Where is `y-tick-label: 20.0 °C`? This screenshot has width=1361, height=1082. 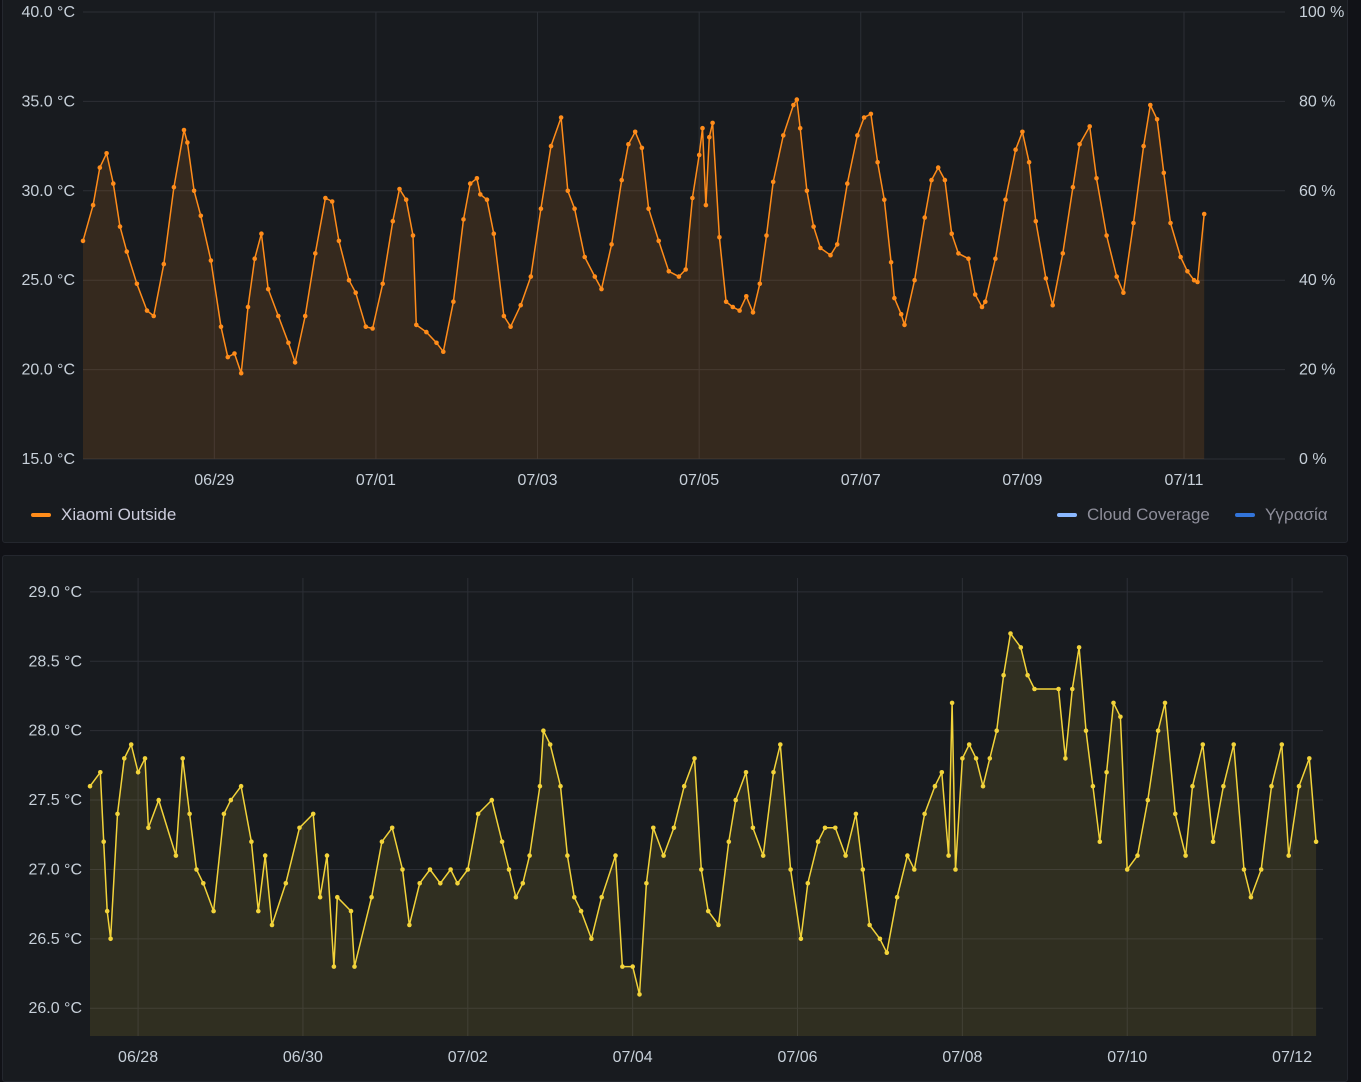
y-tick-label: 20.0 °C is located at coordinates (48, 370).